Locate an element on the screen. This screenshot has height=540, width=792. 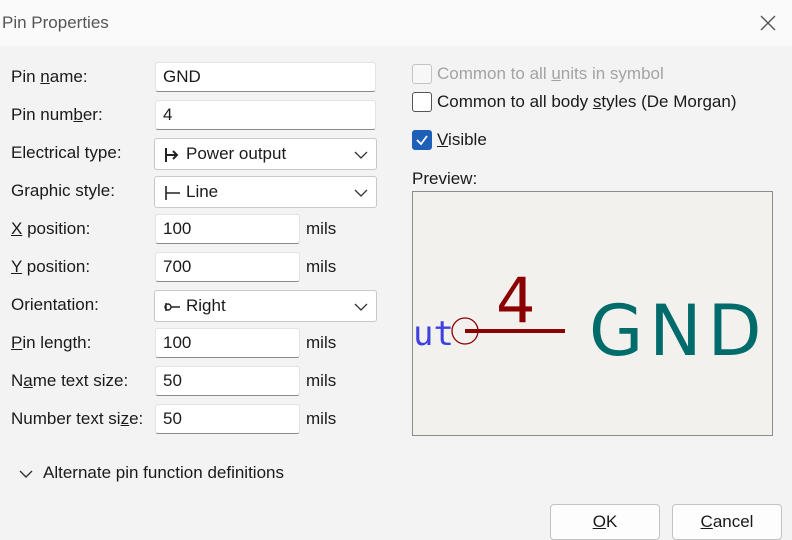
electrical-type-select: Power output is located at coordinates (265, 154).